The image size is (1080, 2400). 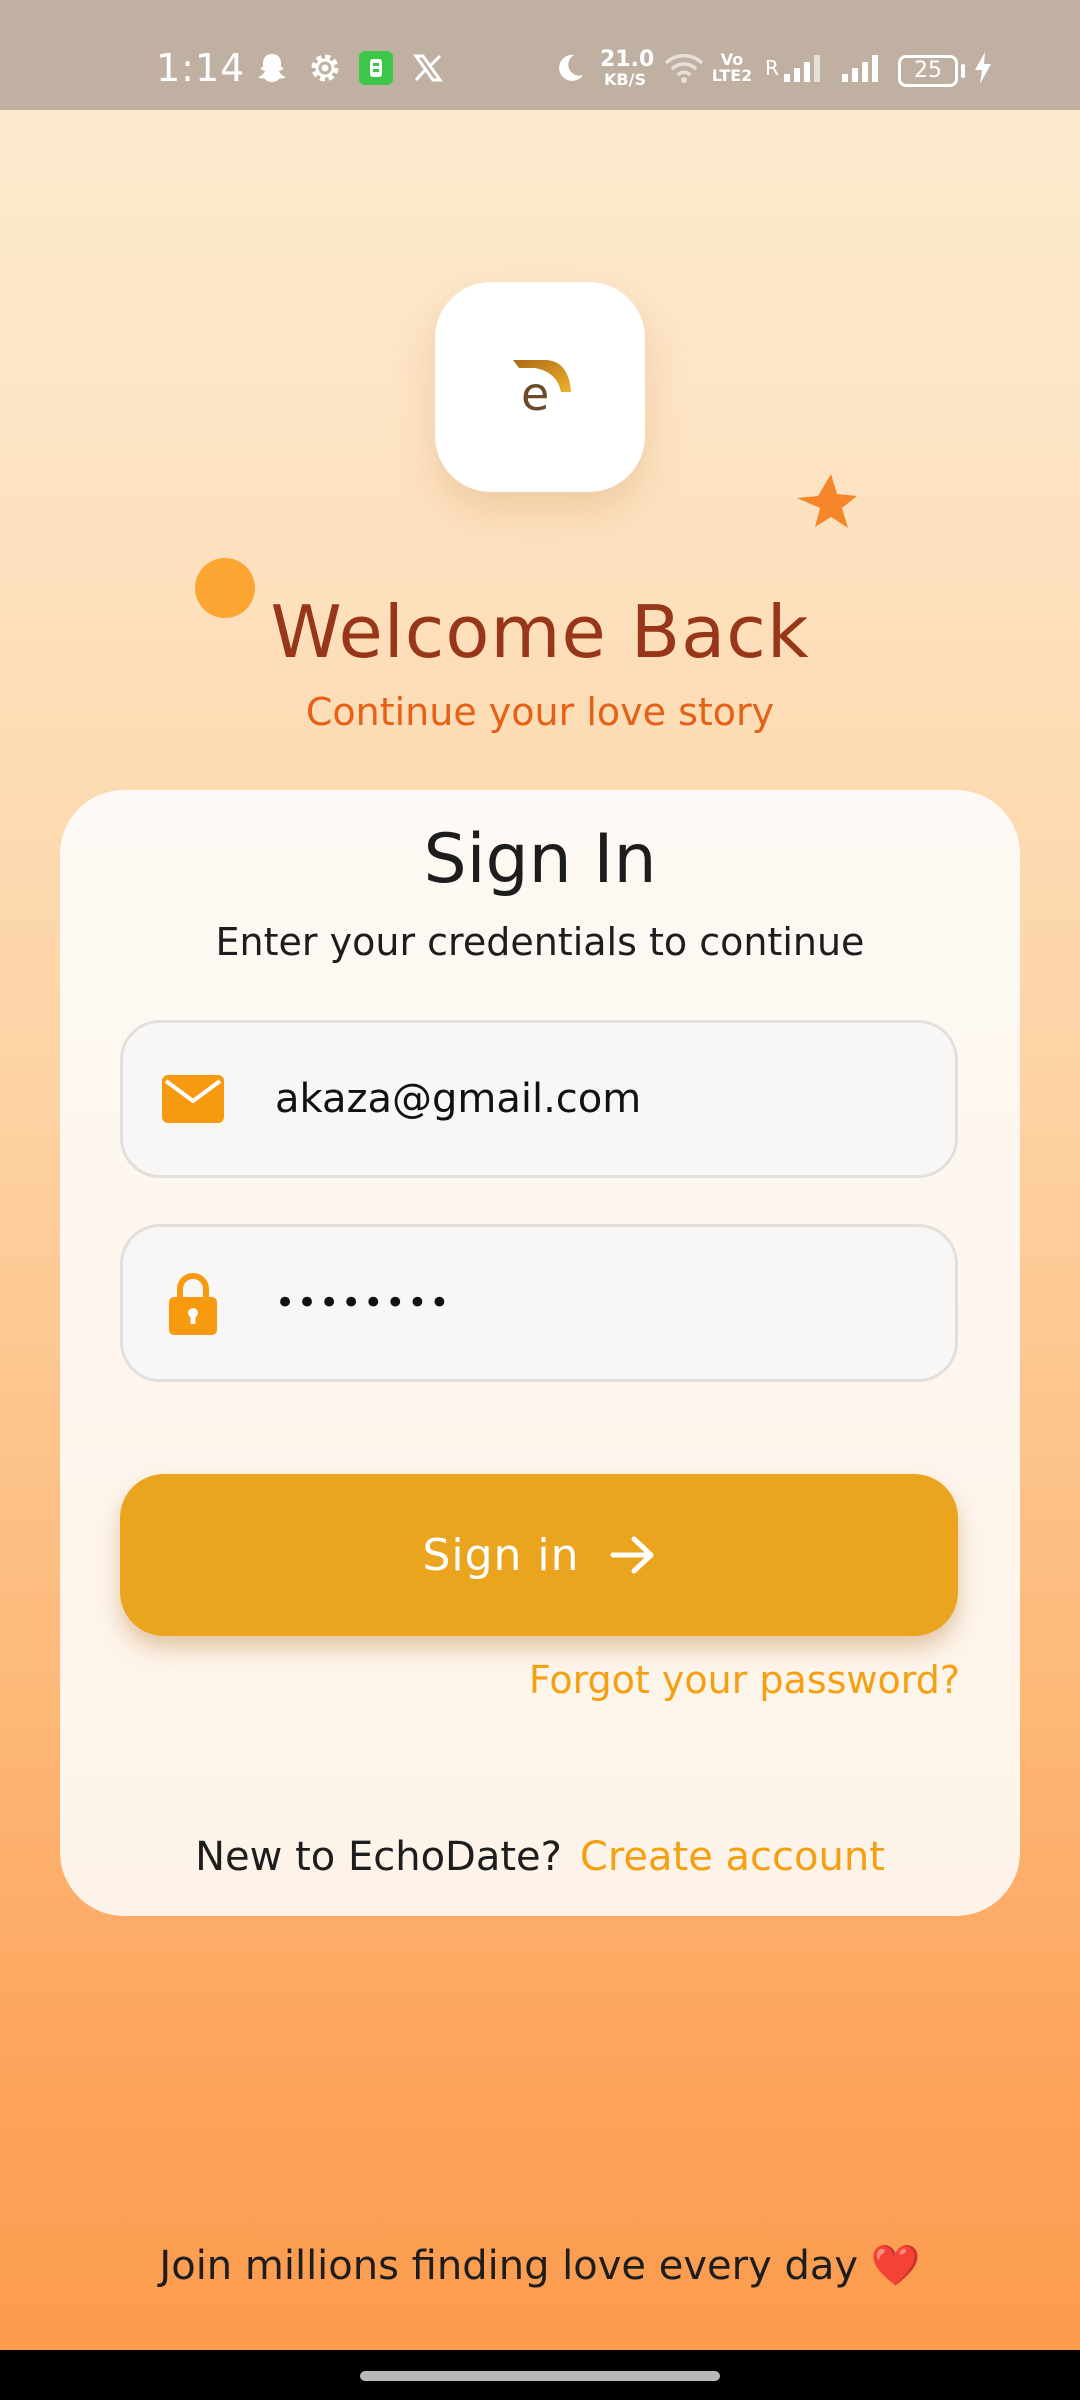 What do you see at coordinates (827, 506) in the screenshot?
I see `star-decoration-icon` at bounding box center [827, 506].